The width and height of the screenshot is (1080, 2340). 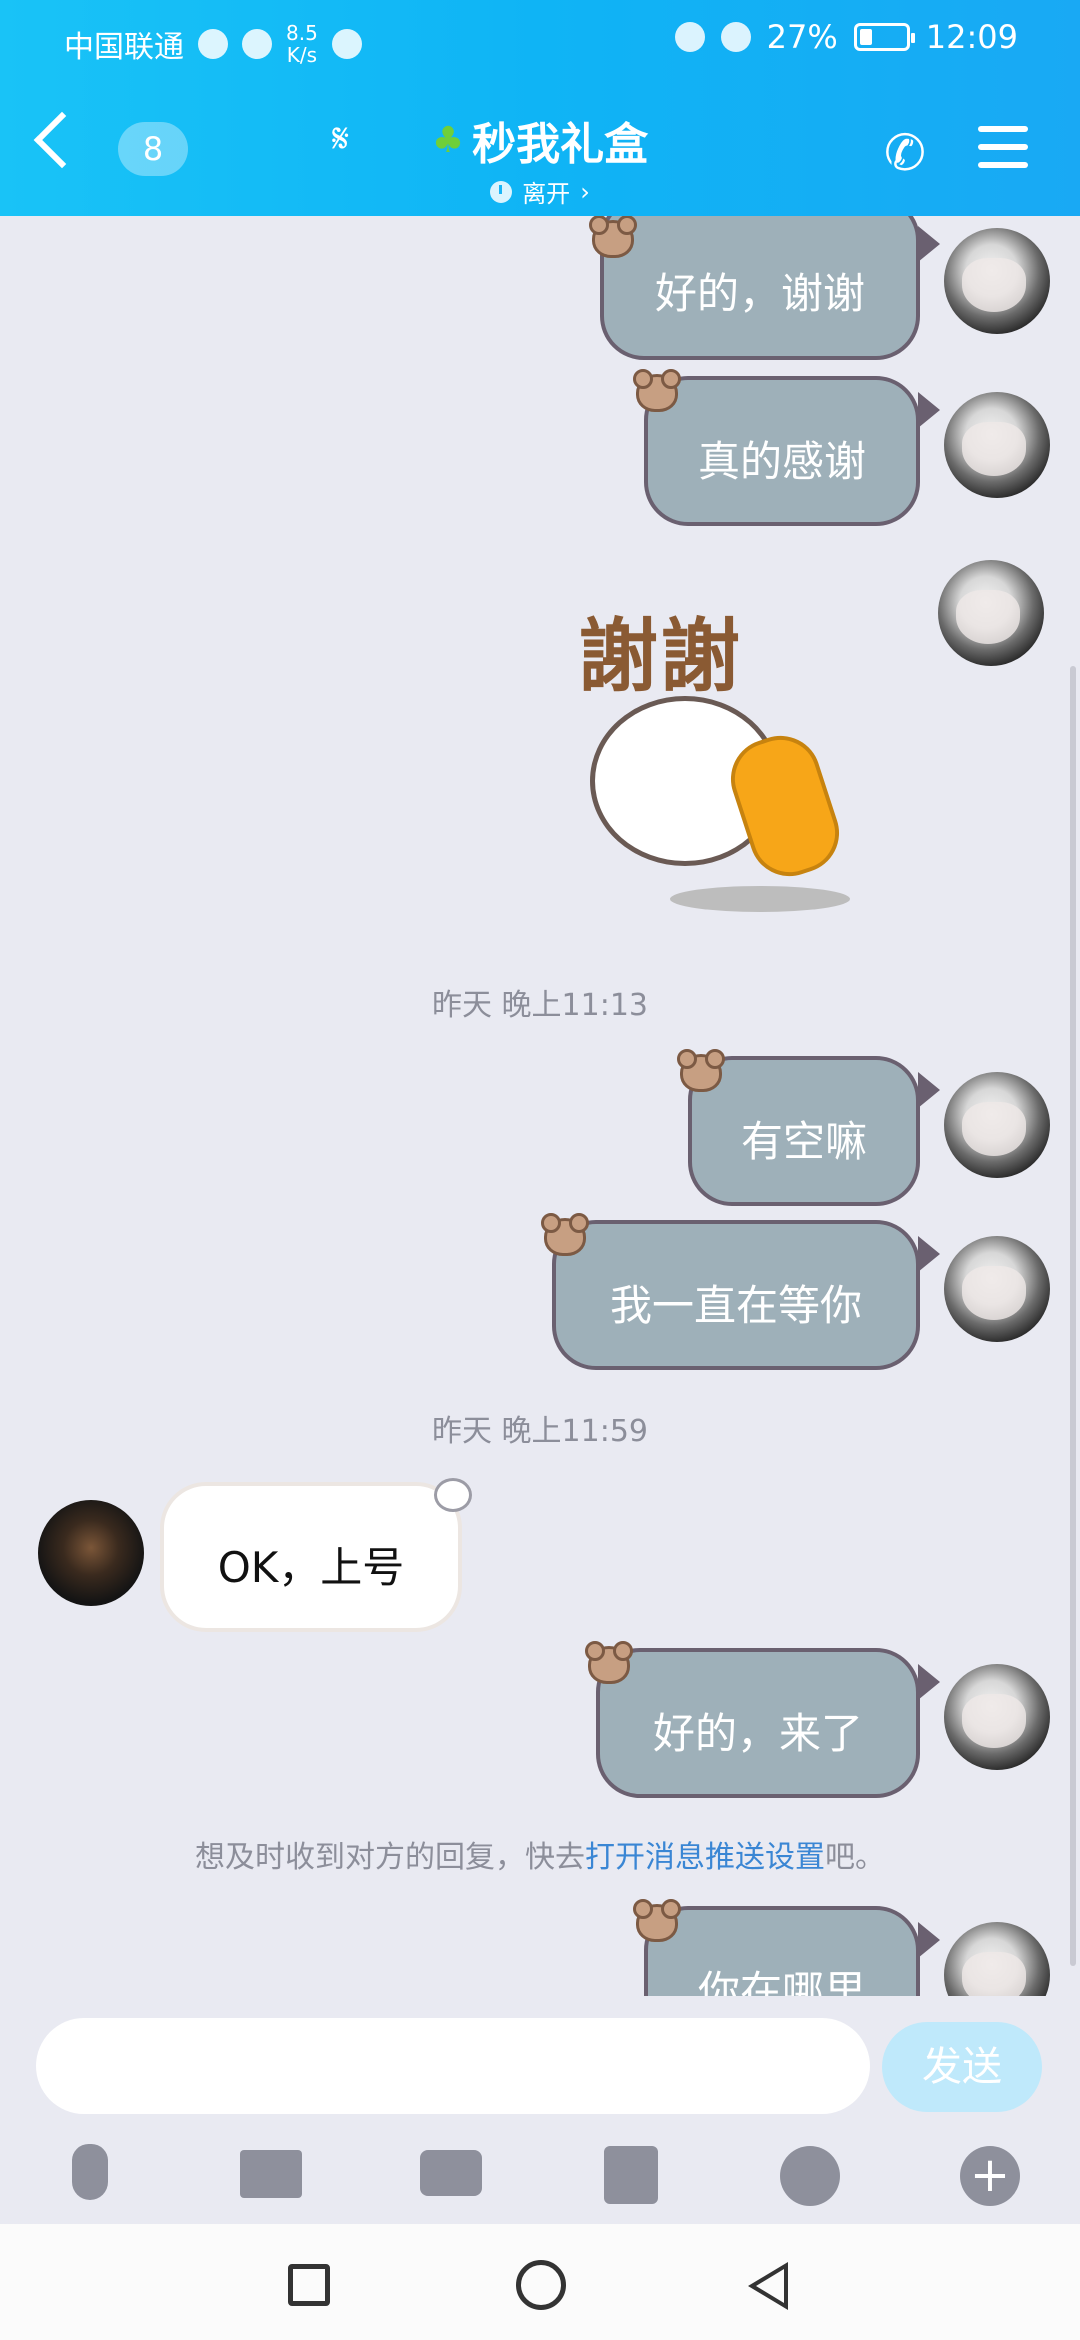 What do you see at coordinates (905, 153) in the screenshot?
I see `phone-icon: ✆` at bounding box center [905, 153].